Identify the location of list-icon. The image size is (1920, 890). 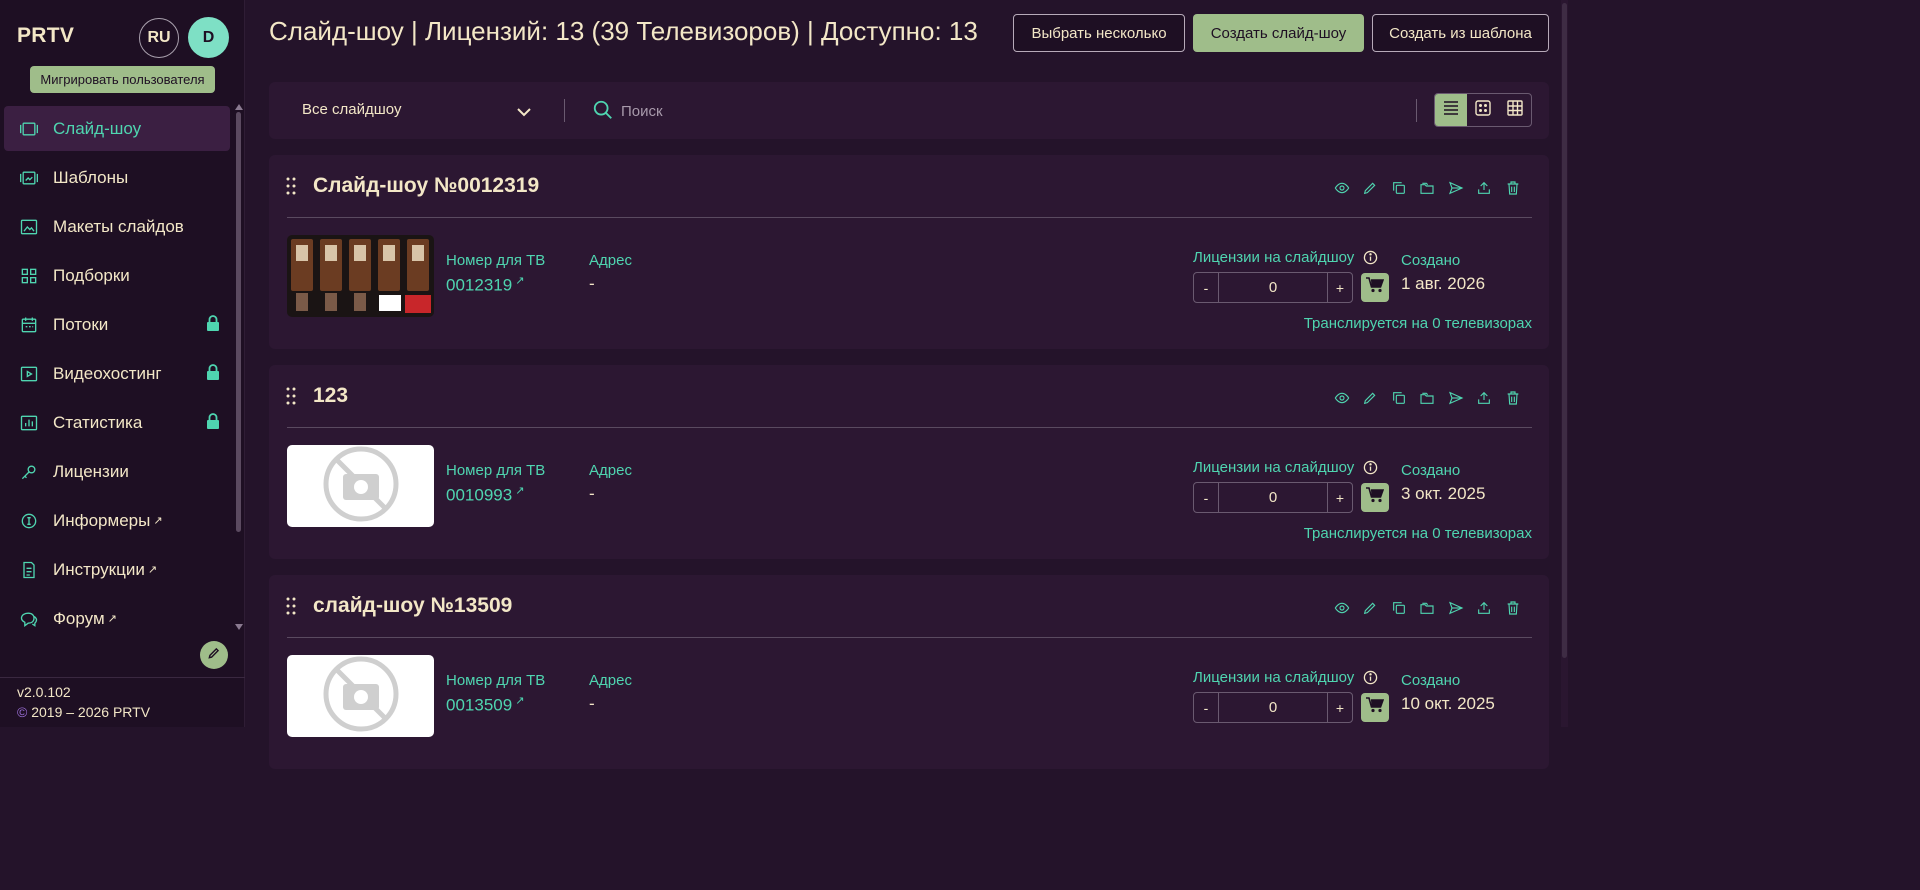
(1451, 110).